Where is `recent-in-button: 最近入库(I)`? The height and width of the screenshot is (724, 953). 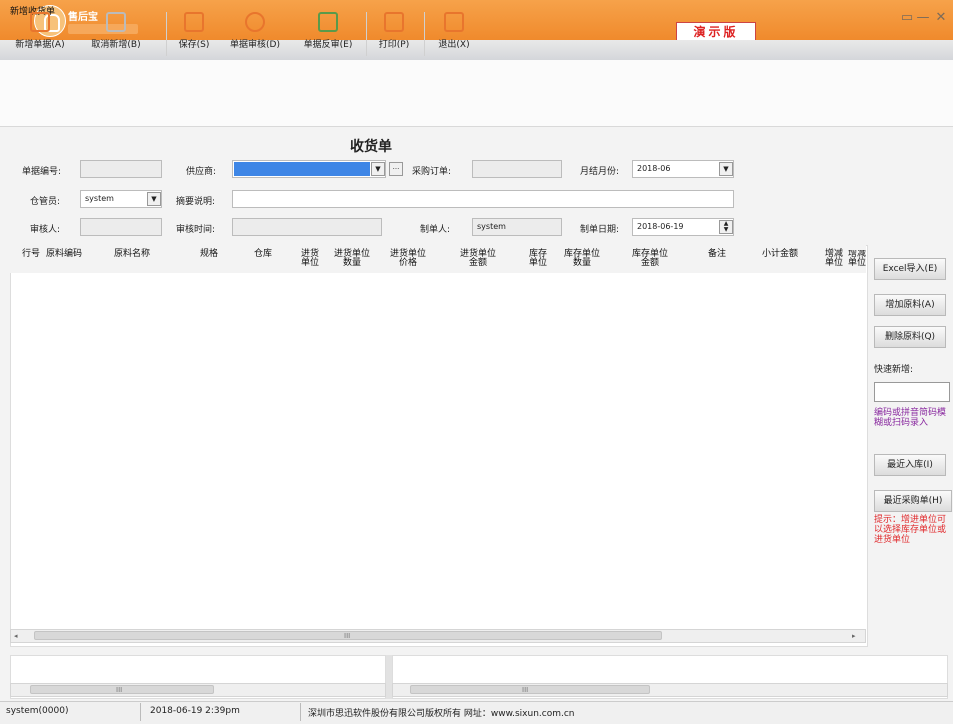 recent-in-button: 最近入库(I) is located at coordinates (910, 465).